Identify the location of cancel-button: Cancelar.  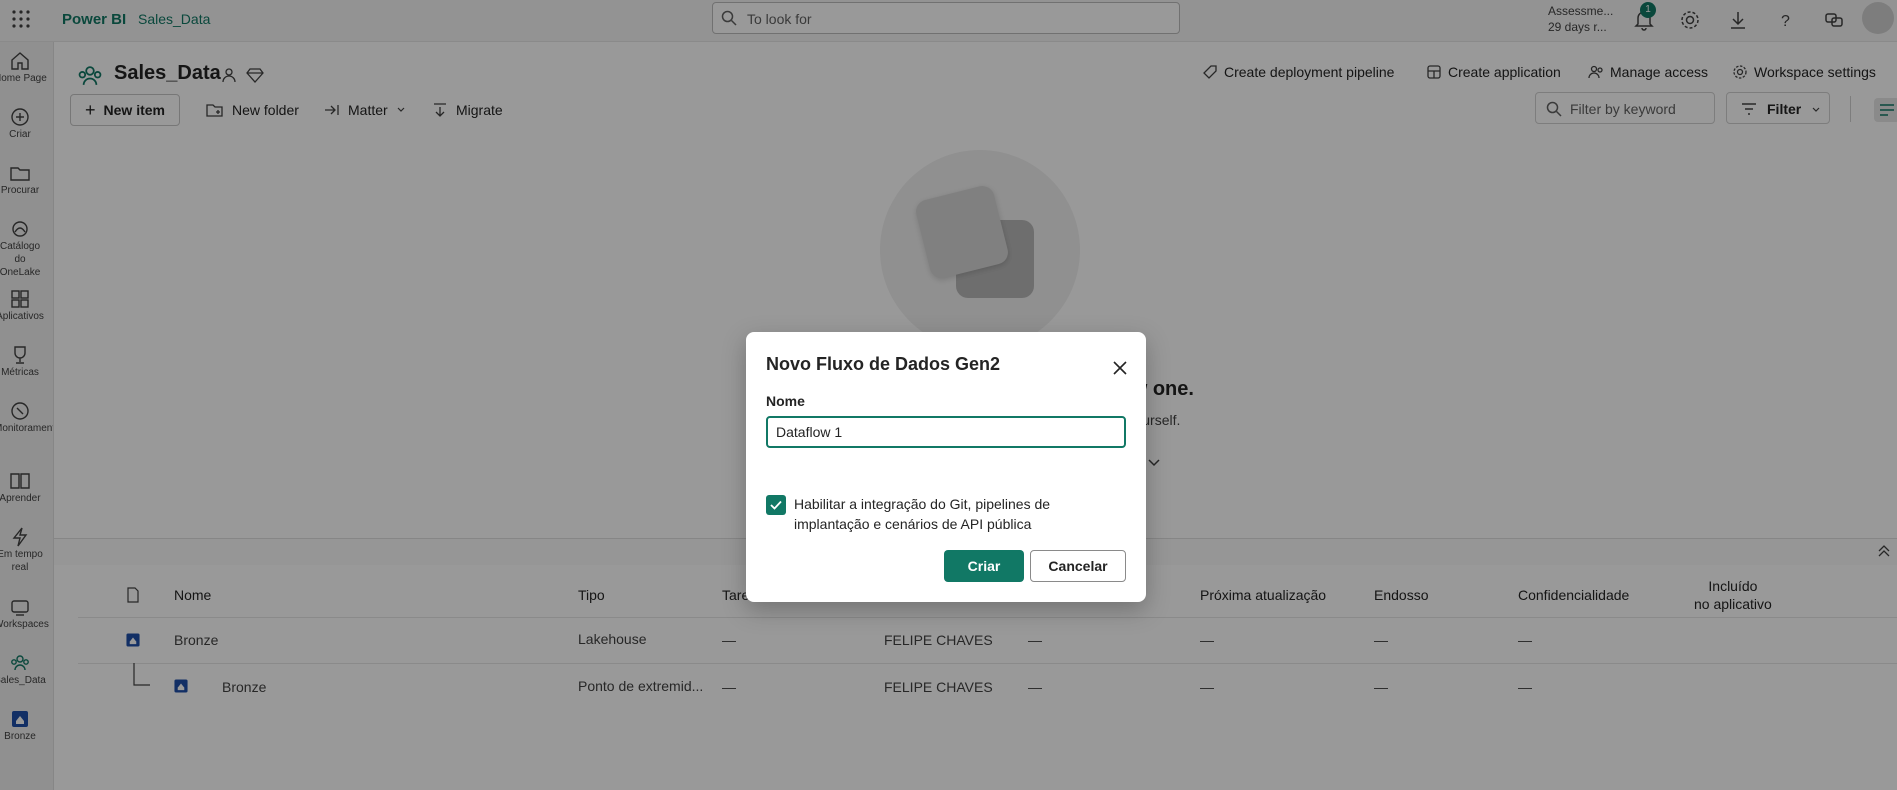
(1078, 566).